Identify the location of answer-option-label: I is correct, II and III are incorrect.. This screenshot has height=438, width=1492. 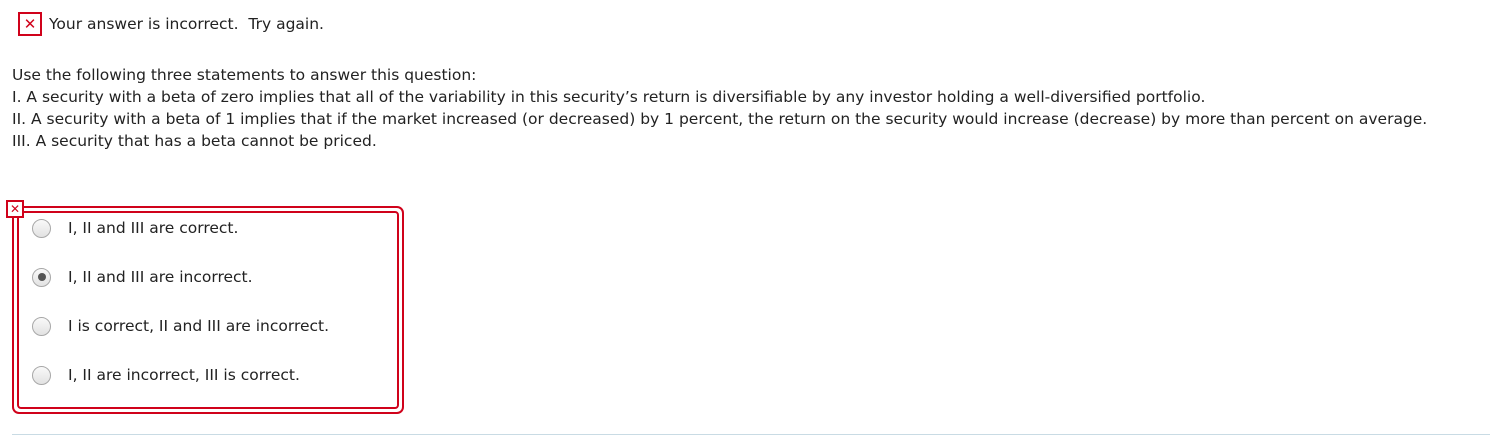
(199, 326).